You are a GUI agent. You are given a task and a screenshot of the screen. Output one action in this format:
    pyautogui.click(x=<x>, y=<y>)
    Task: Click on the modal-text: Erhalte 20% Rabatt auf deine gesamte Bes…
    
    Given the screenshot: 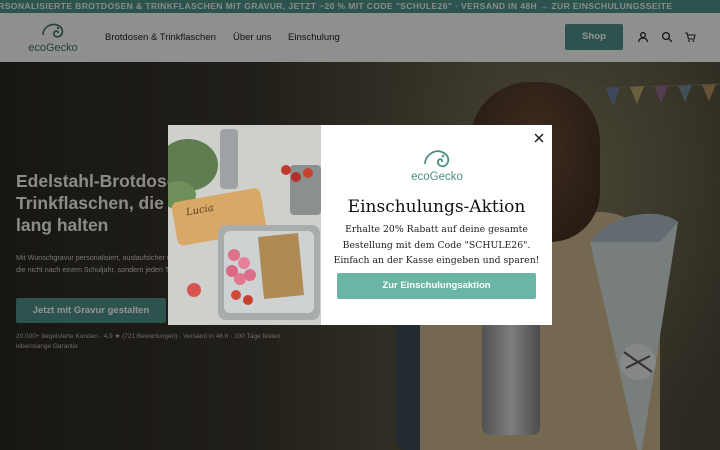 What is the action you would take?
    pyautogui.click(x=436, y=245)
    